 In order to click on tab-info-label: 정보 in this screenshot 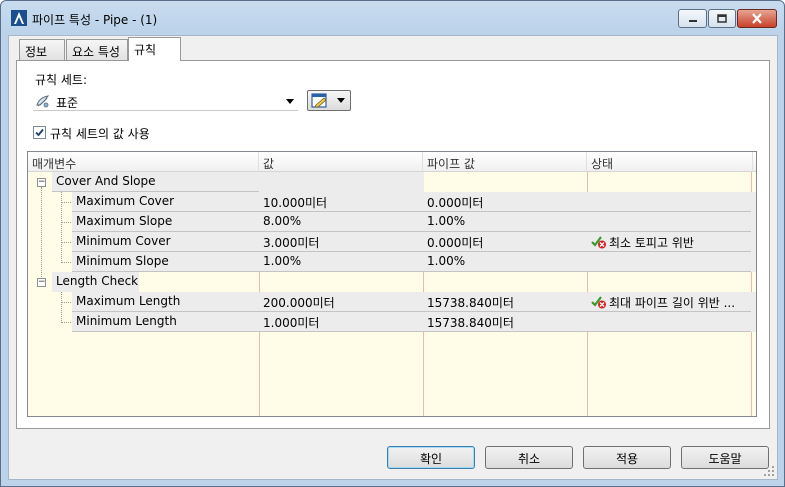, I will do `click(36, 52)`.